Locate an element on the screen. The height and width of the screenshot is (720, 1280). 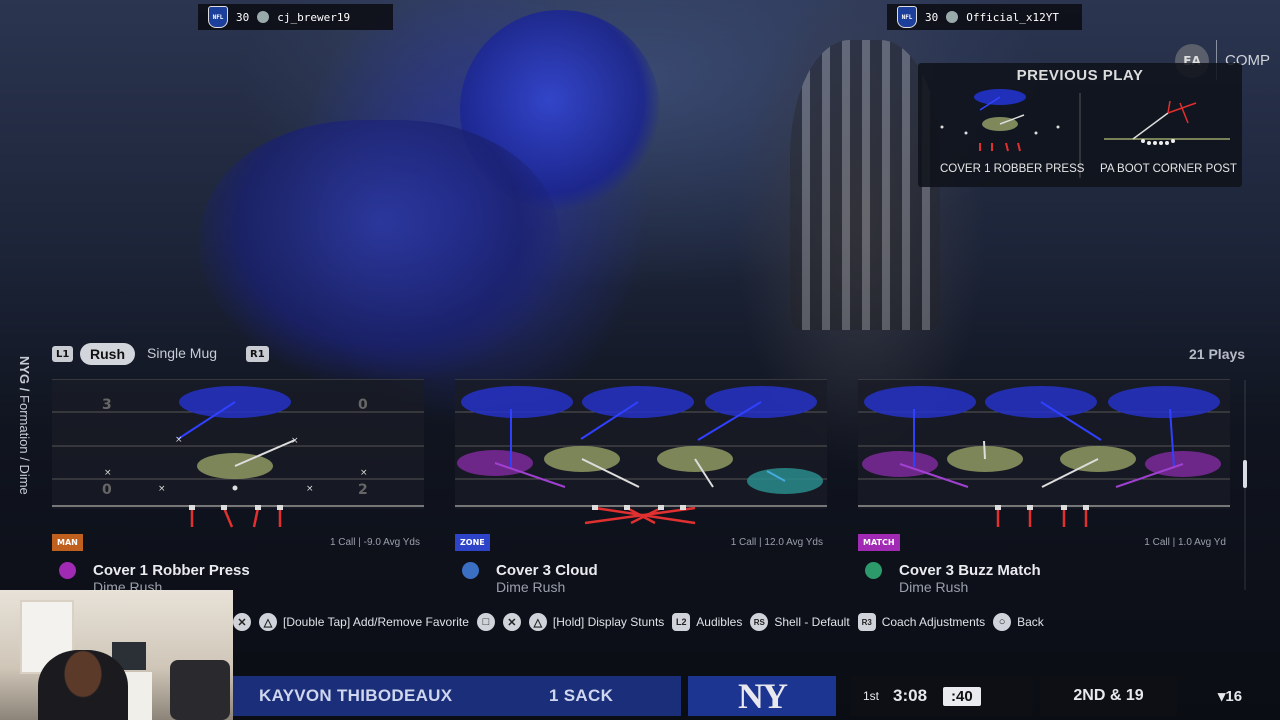
right-player-name: Official_x12YT is located at coordinates (1012, 17).